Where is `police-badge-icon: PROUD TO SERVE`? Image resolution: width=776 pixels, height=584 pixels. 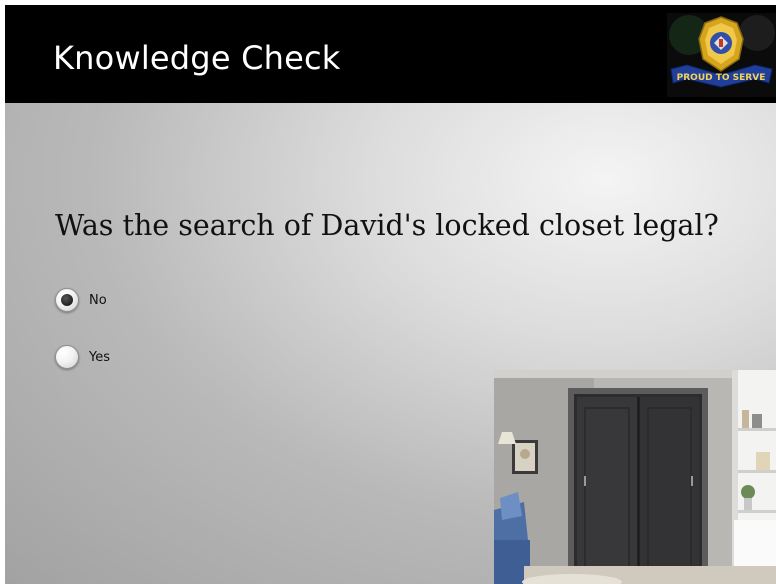
police-badge-icon: PROUD TO SERVE is located at coordinates (721, 55).